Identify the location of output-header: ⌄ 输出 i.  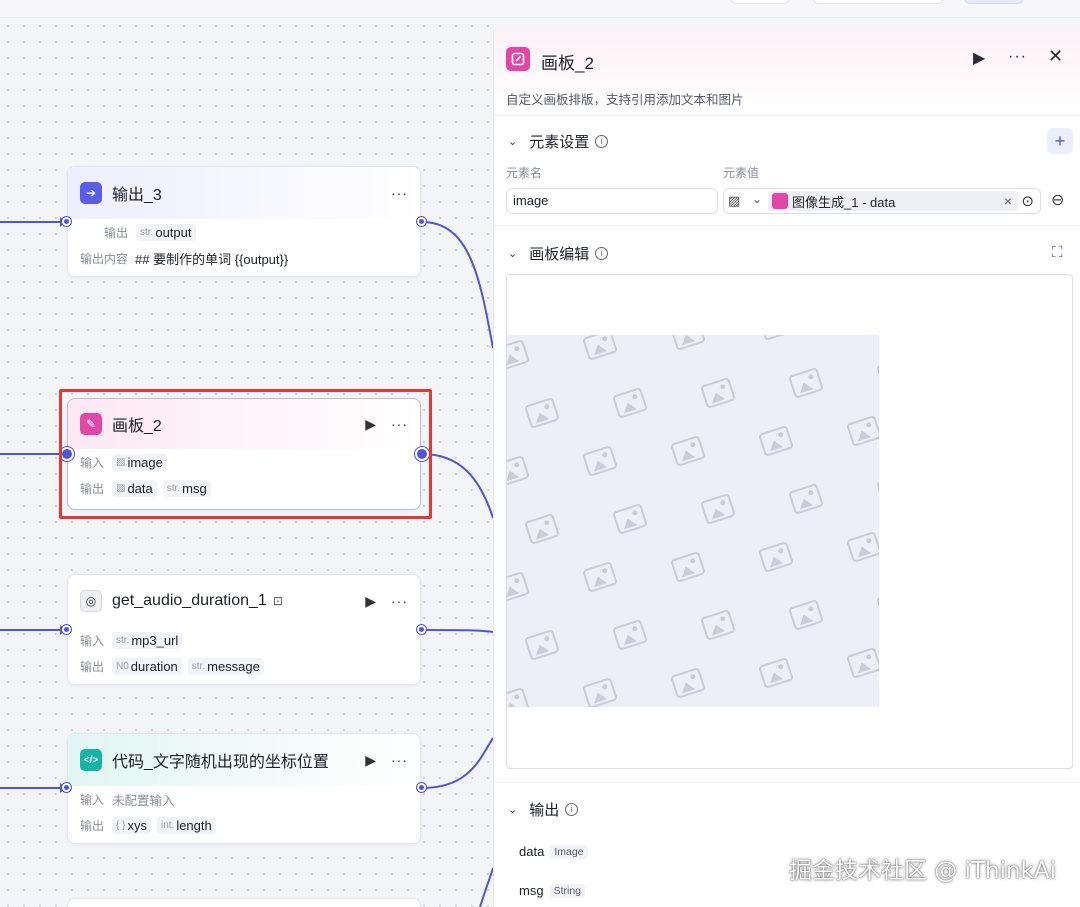
(543, 809).